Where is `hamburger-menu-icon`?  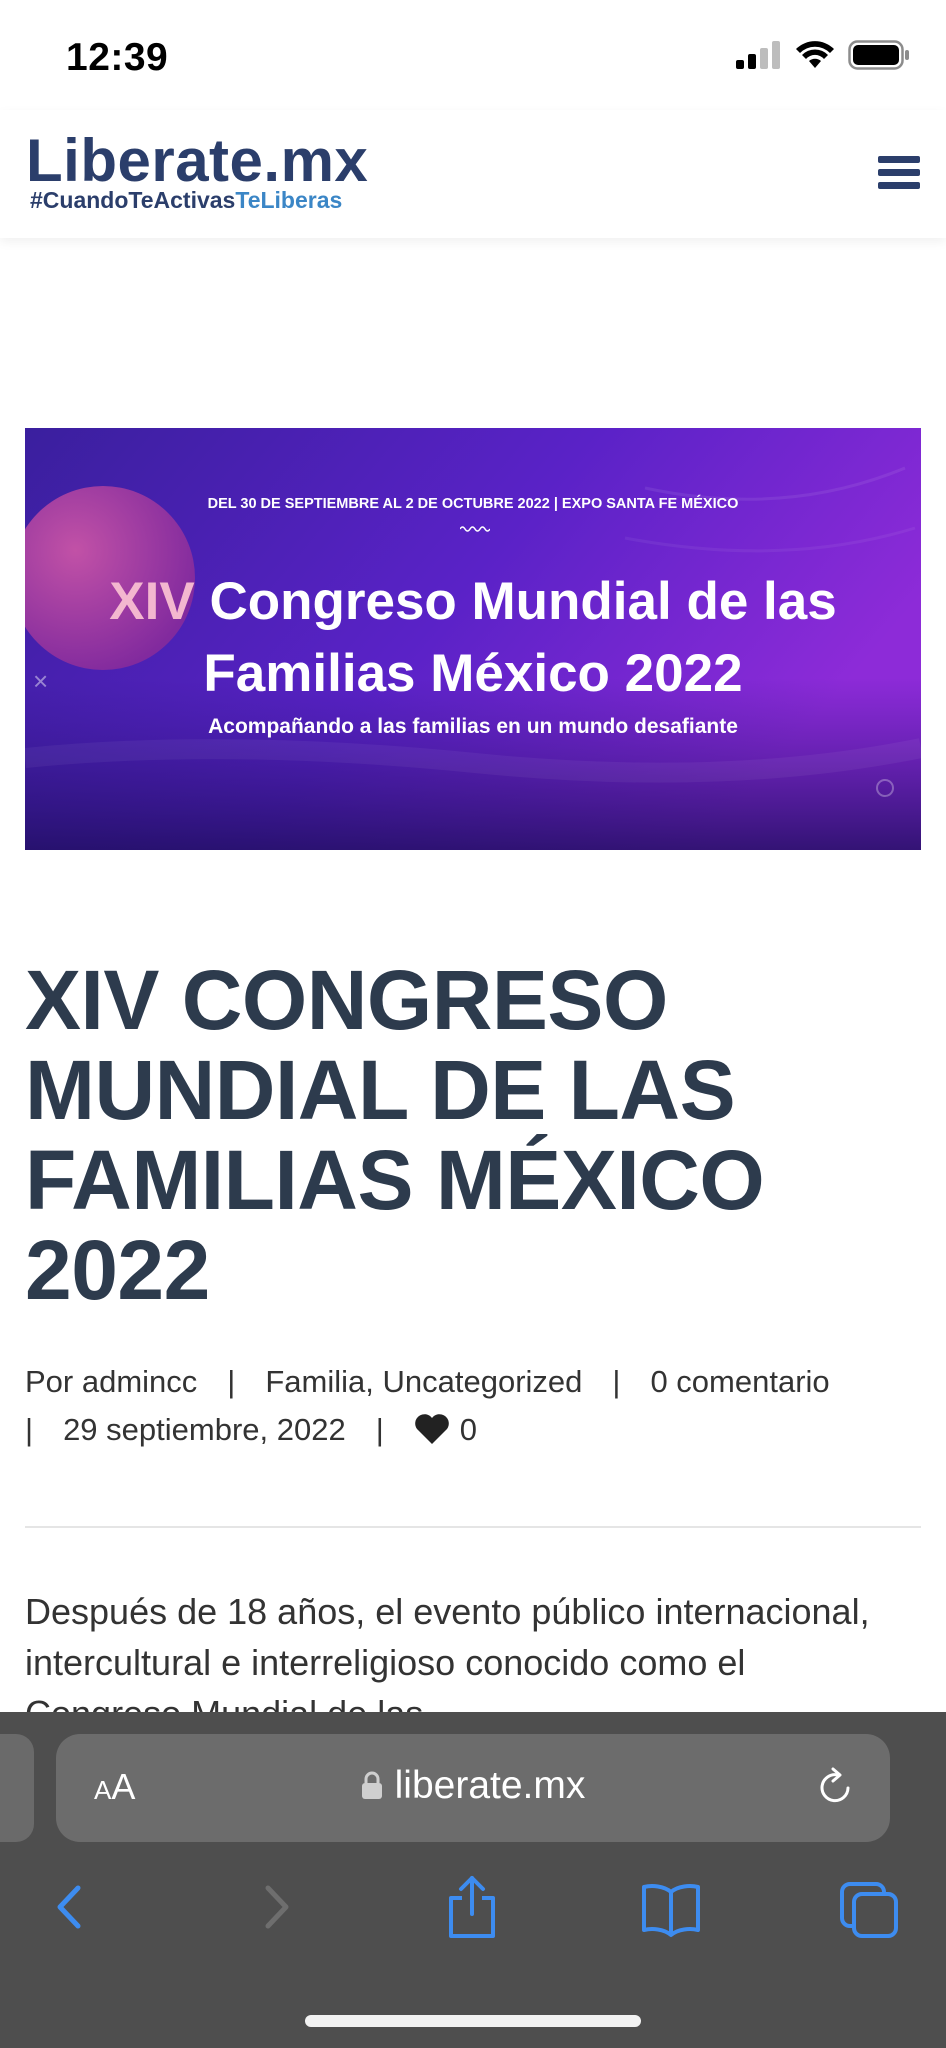 hamburger-menu-icon is located at coordinates (899, 172).